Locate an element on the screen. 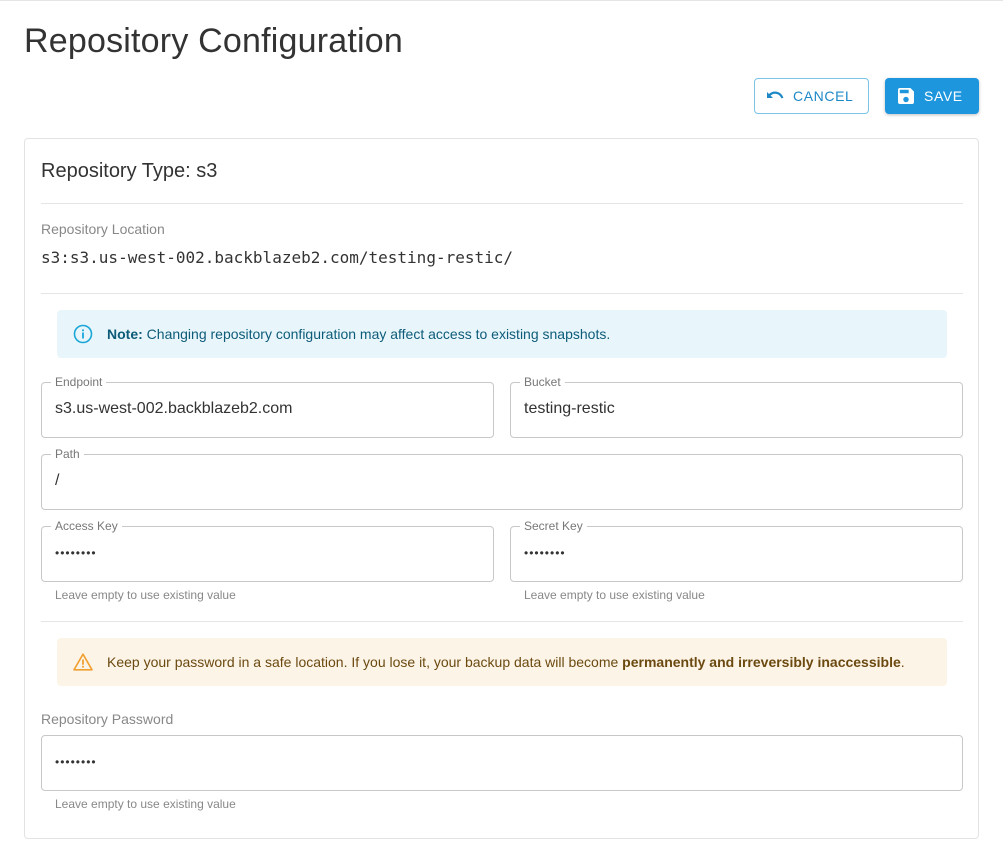 Image resolution: width=1003 pixels, height=863 pixels. cancel-button: CANCEL is located at coordinates (811, 96).